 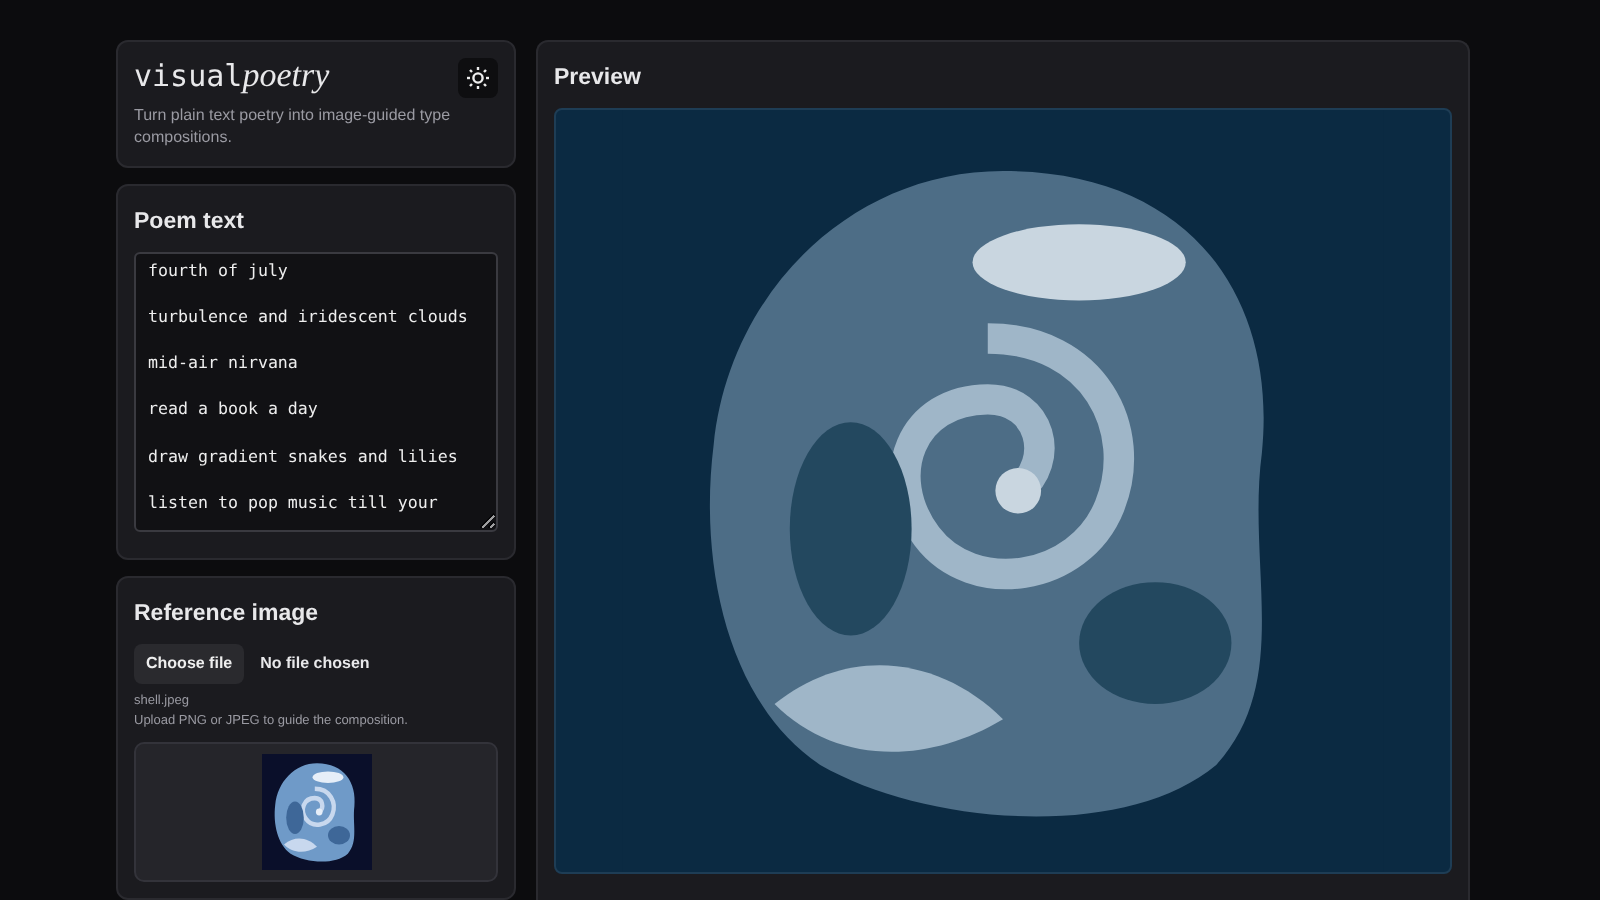 I want to click on section-heading: Preview, so click(x=598, y=79).